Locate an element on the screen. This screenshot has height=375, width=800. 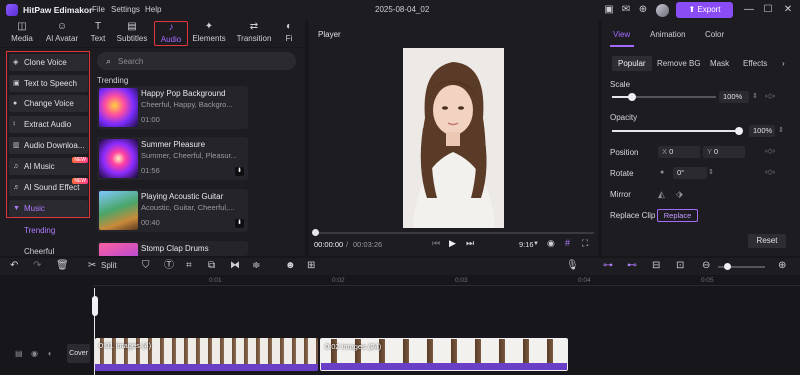
aspect-ratio-select: 9:16 is located at coordinates (526, 244).